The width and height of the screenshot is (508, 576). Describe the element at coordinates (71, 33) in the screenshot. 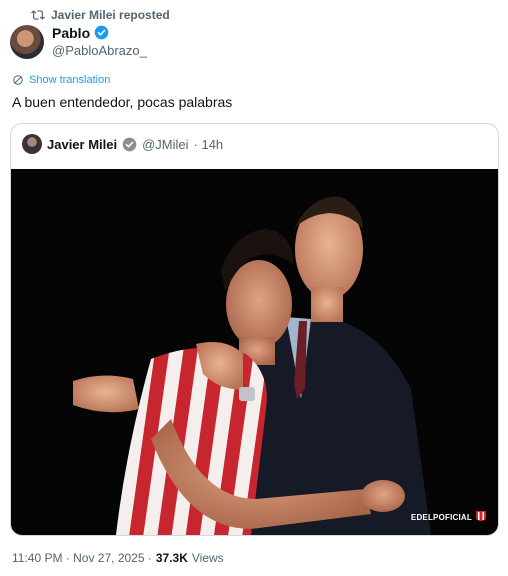

I see `author-name: Pablo` at that location.